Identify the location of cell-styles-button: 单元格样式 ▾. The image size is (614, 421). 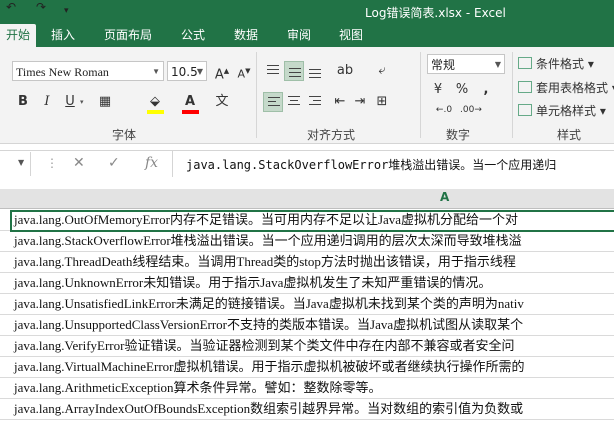
(562, 110).